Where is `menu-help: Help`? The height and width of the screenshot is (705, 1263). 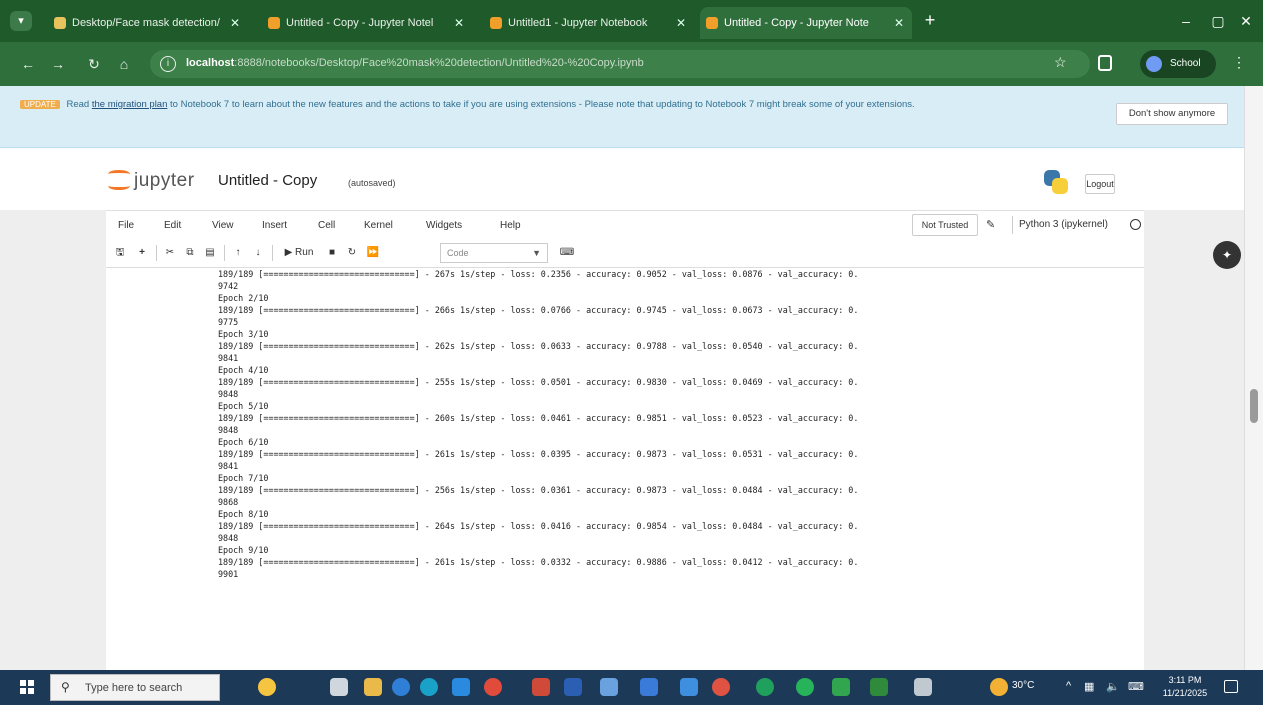 menu-help: Help is located at coordinates (510, 225).